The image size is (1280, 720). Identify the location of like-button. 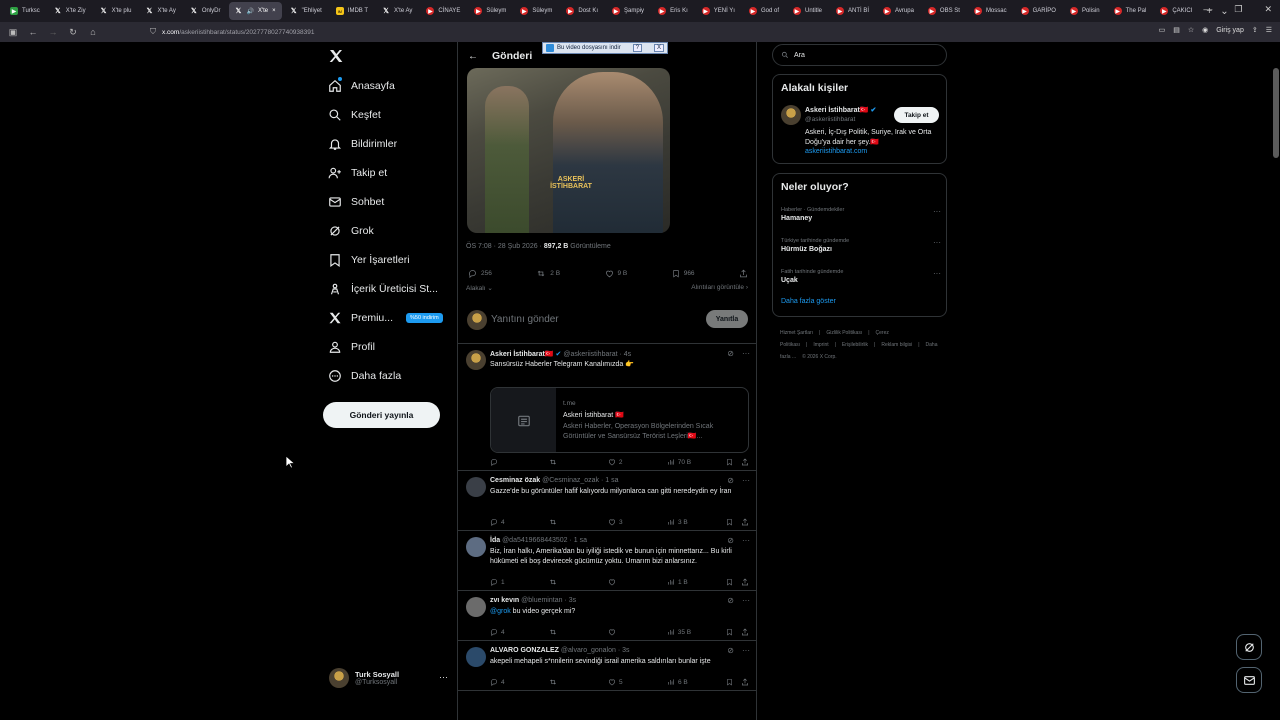
(620, 582).